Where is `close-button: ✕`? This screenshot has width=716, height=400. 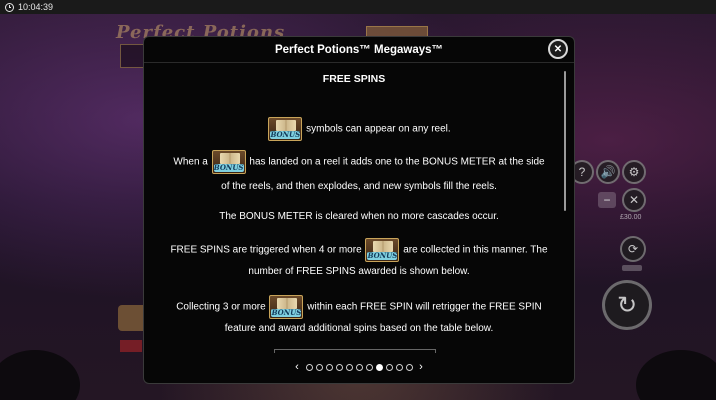
close-button: ✕ is located at coordinates (558, 49).